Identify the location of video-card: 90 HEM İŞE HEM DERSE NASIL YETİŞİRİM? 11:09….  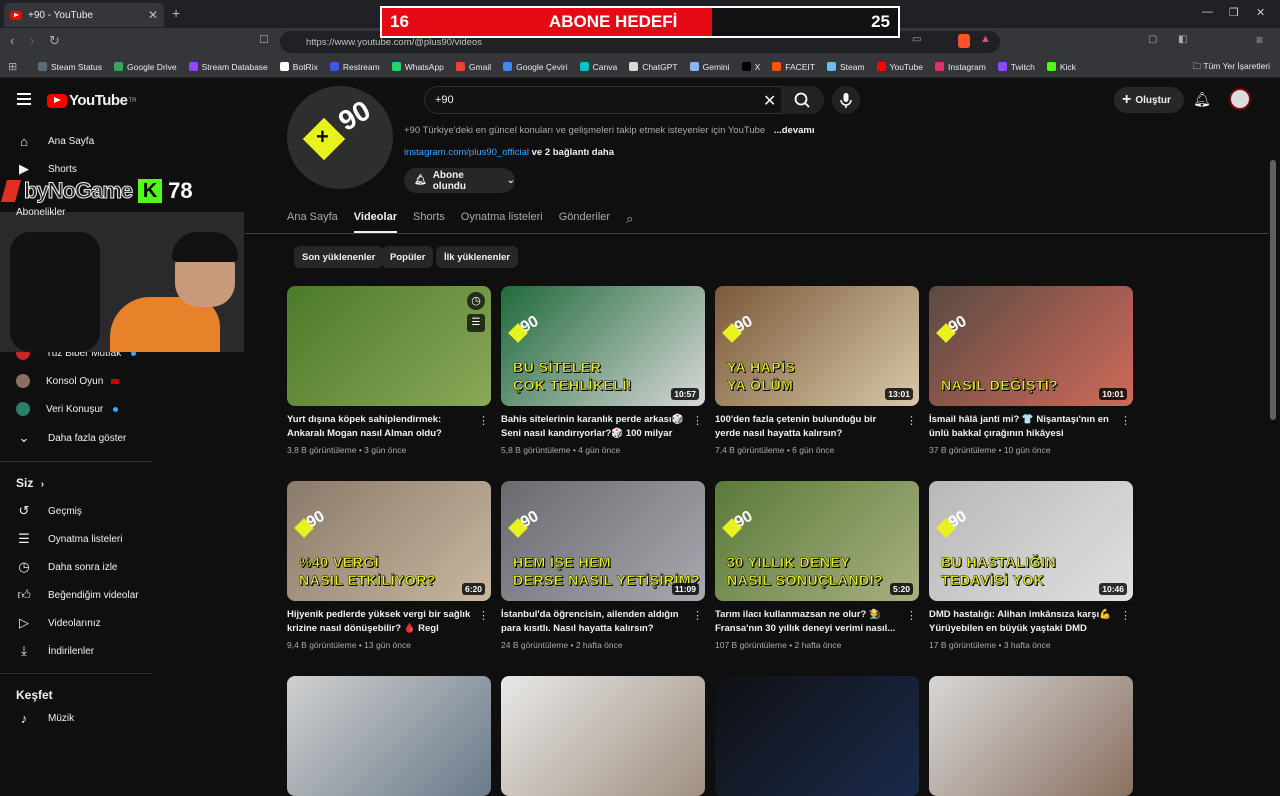
(603, 565).